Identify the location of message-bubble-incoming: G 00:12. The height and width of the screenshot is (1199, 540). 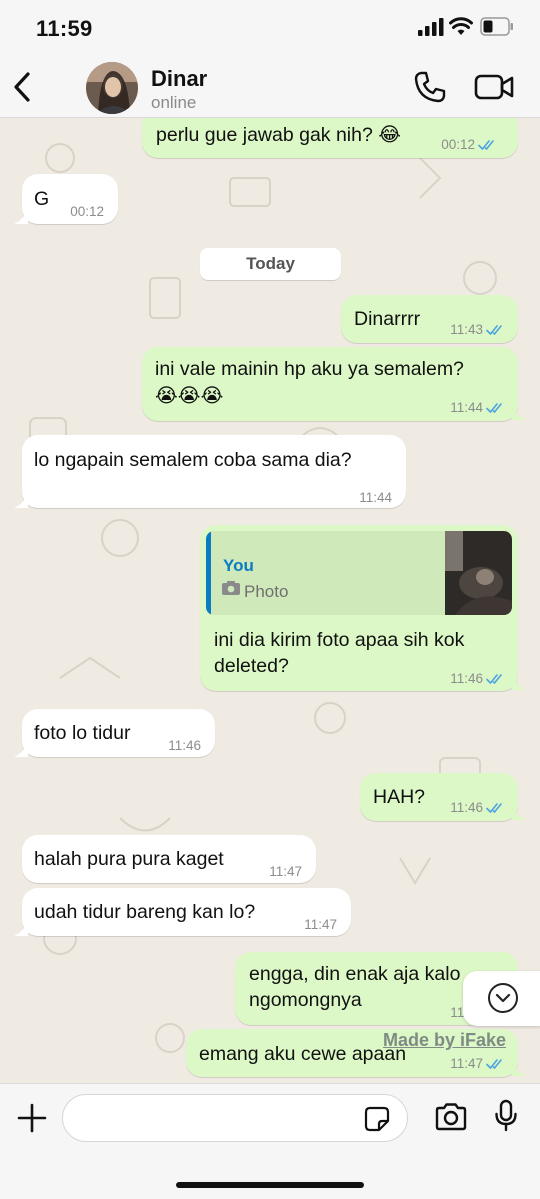
(70, 199).